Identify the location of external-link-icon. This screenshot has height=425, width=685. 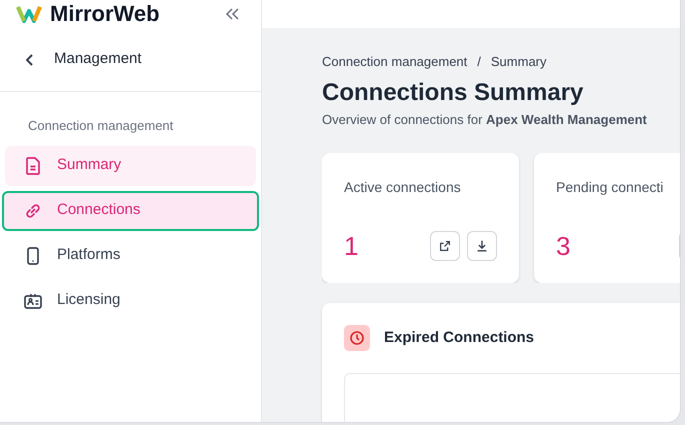
(445, 246).